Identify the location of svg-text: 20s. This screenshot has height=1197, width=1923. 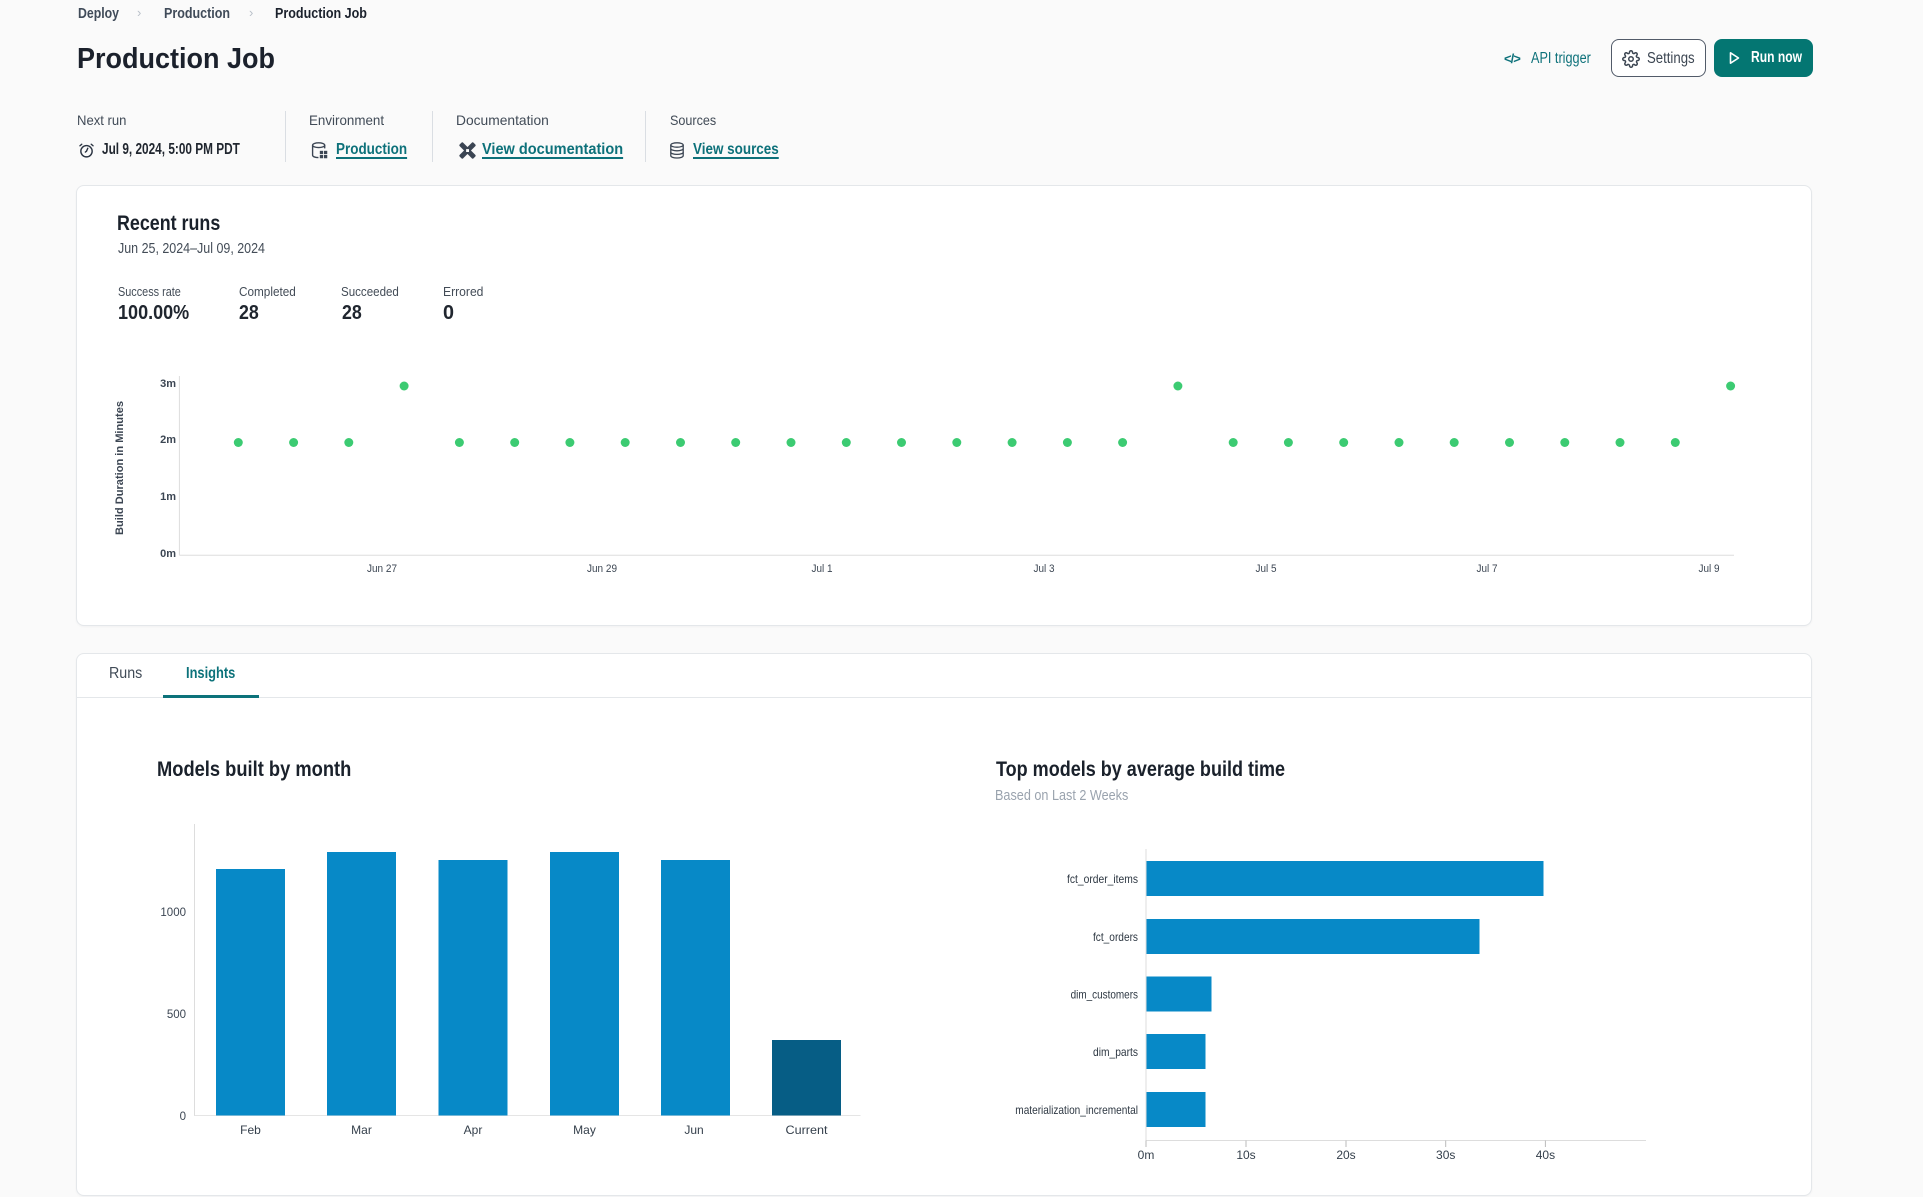
(1345, 1155).